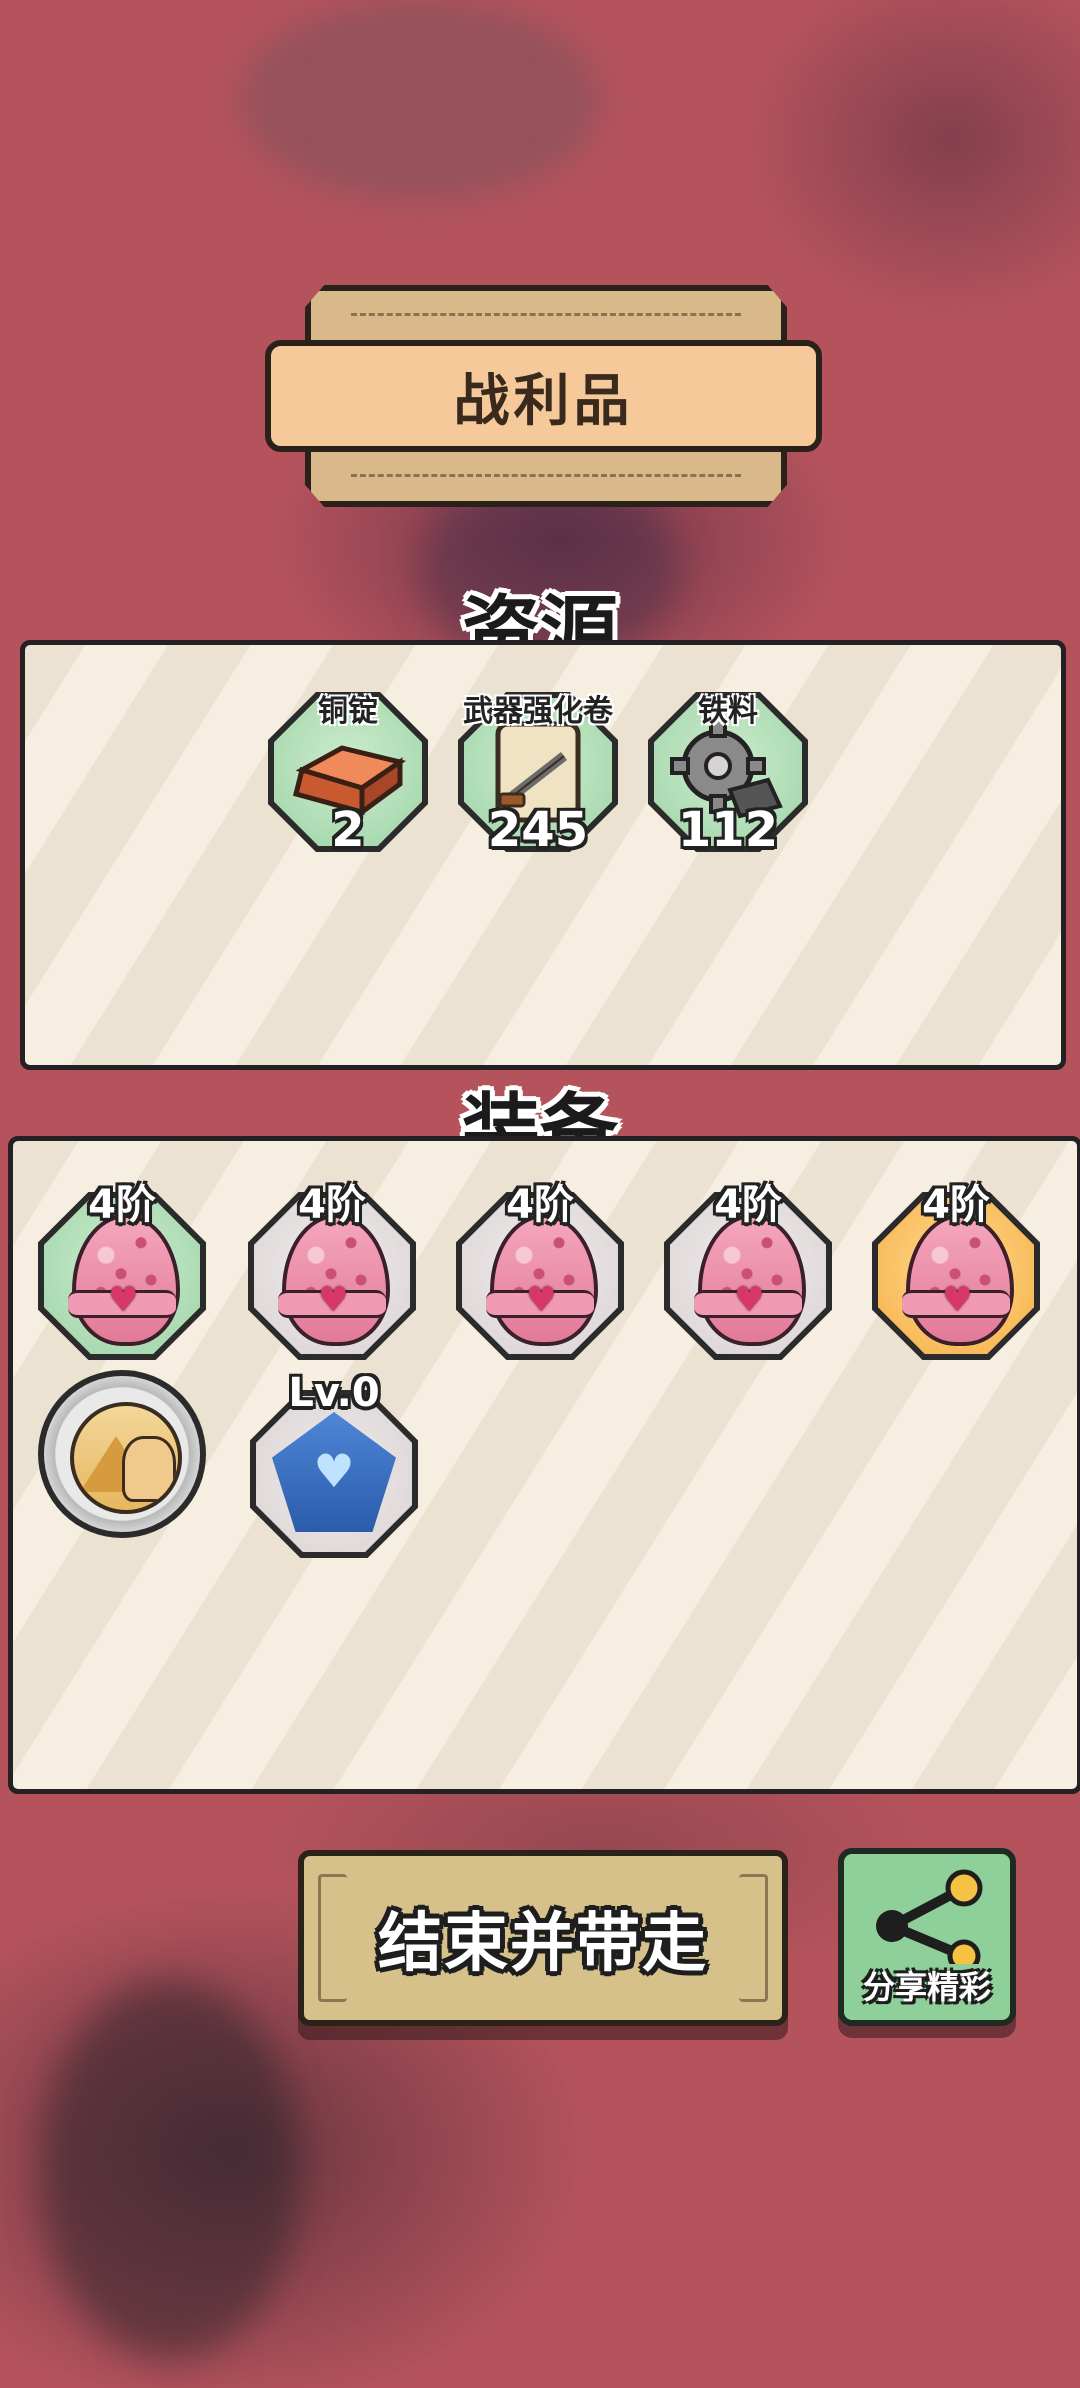  I want to click on end-and-take-button: 结束并带走, so click(543, 1938).